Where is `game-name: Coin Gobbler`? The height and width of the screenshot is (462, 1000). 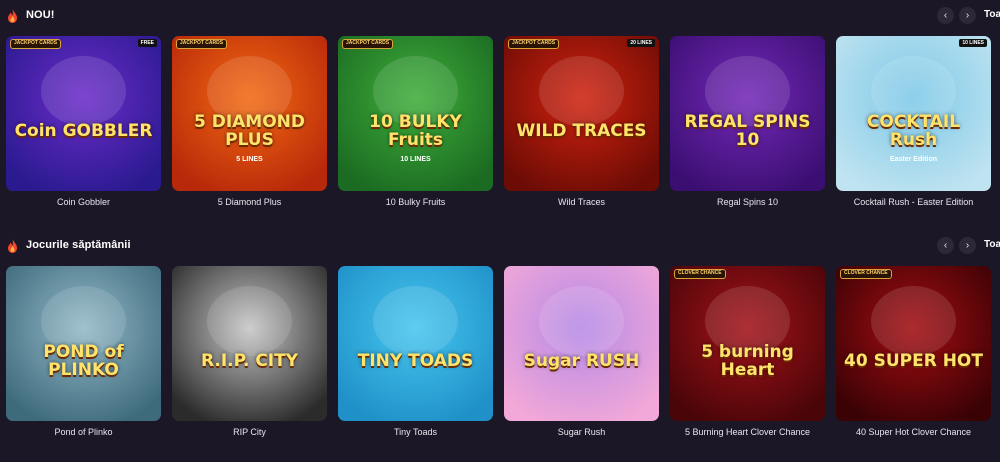 game-name: Coin Gobbler is located at coordinates (83, 202).